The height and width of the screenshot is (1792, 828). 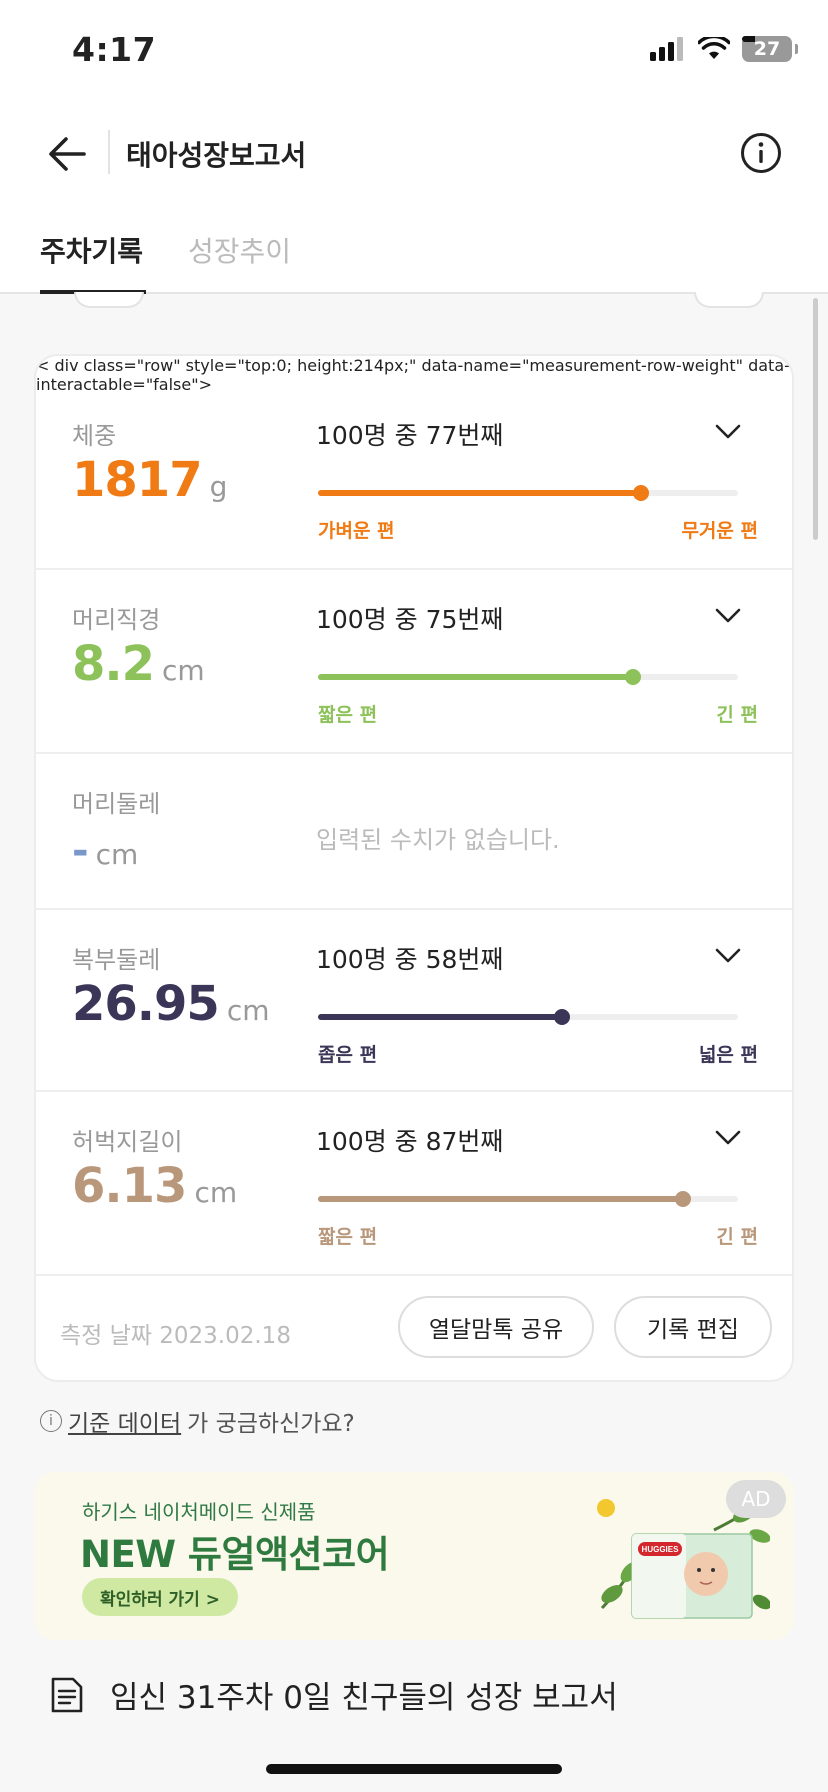 I want to click on measurement-value: -, so click(x=80, y=851).